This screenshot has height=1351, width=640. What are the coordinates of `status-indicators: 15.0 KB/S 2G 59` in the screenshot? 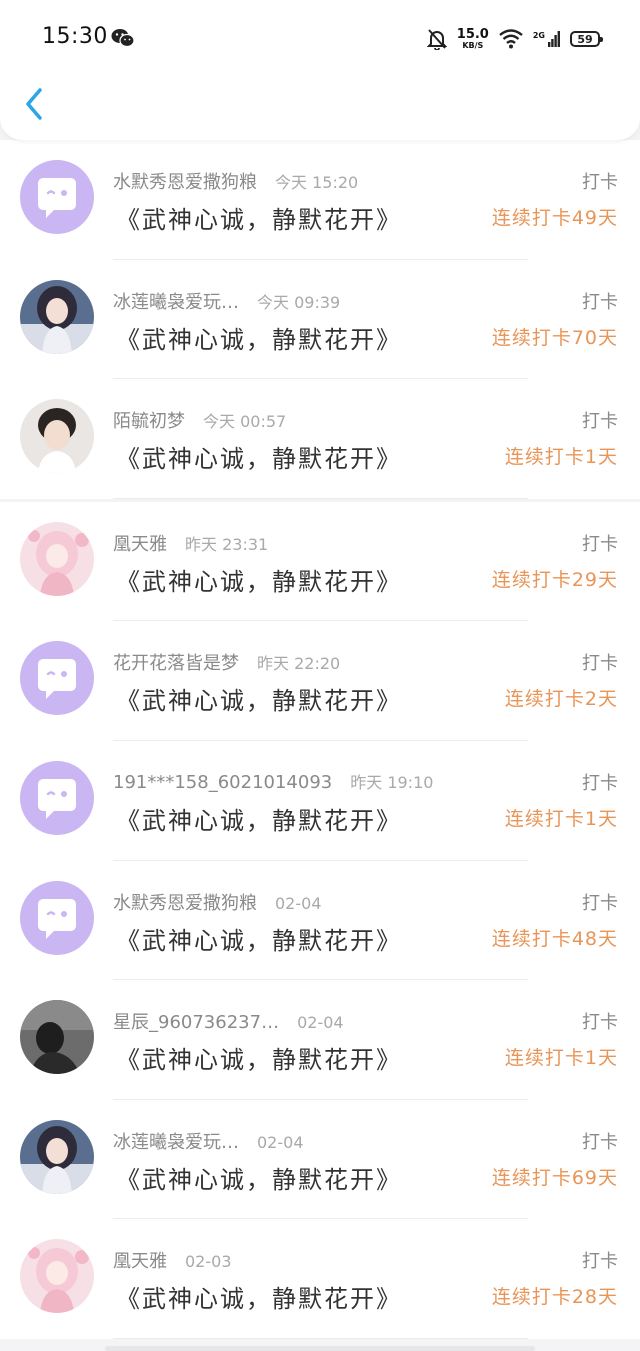 It's located at (514, 39).